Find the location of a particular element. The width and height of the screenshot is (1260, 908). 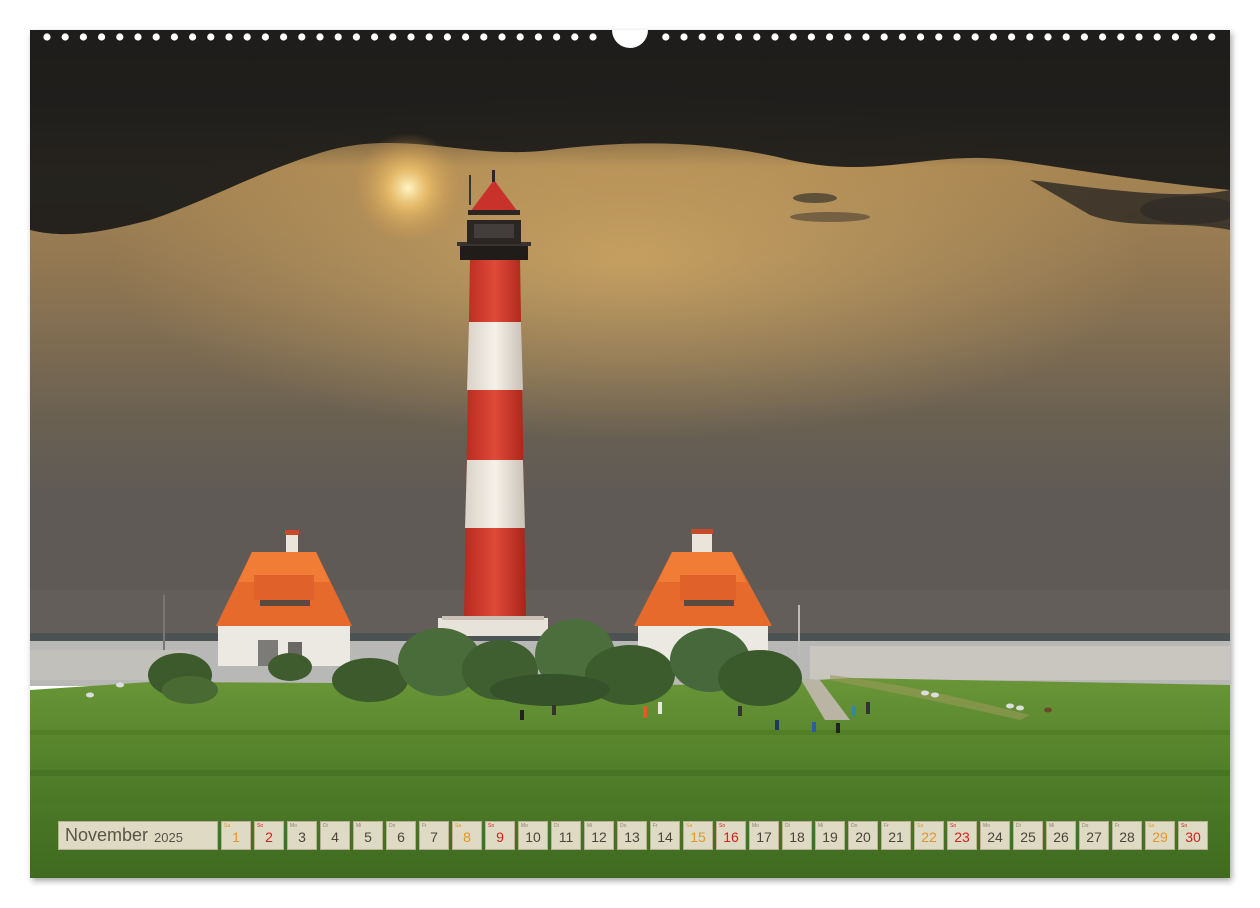

day-cell: Sa 8 is located at coordinates (467, 835).